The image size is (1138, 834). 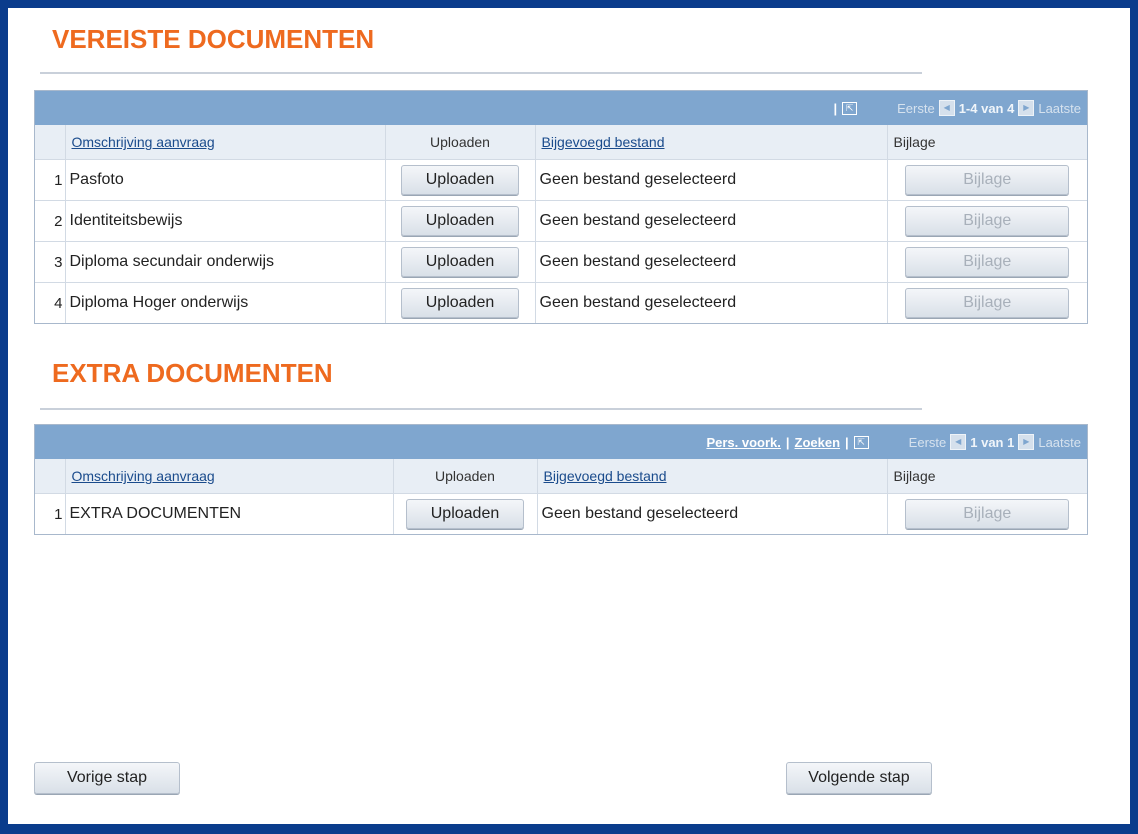 I want to click on document-description: Diploma secundair onderwijs, so click(x=224, y=262).